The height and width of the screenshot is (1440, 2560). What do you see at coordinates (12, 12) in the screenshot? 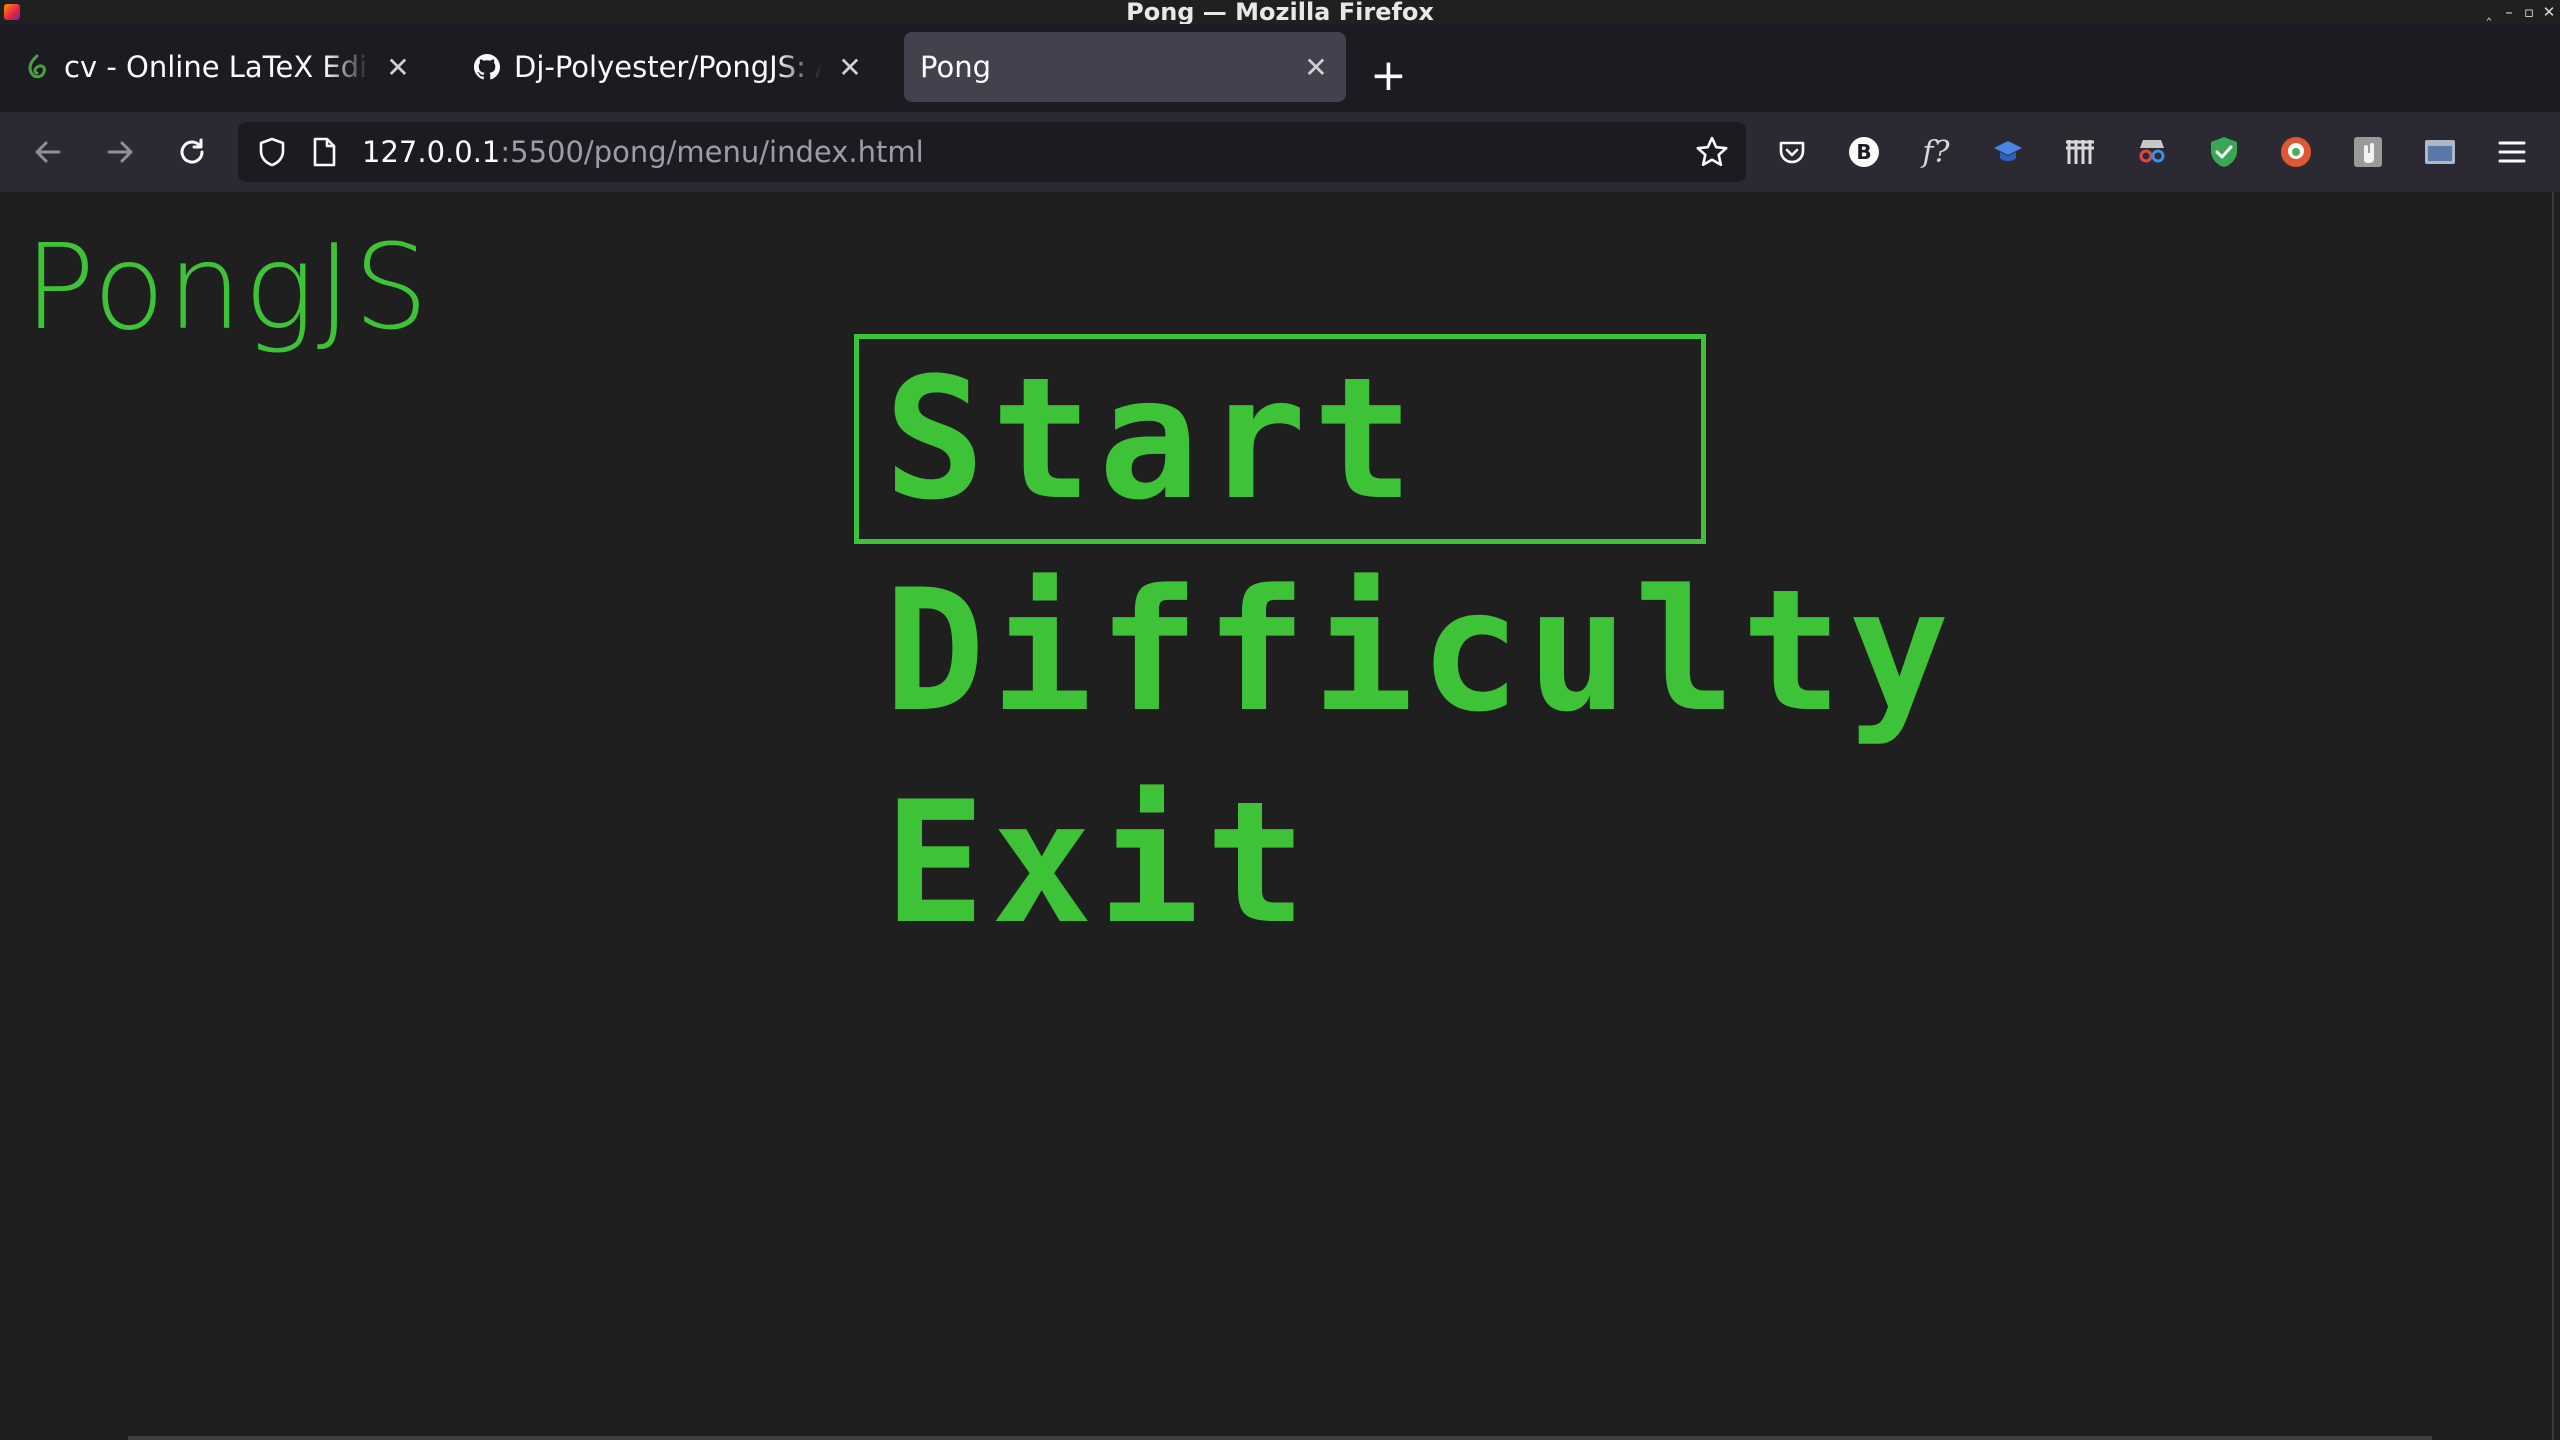
I see `firefox-app-icon` at bounding box center [12, 12].